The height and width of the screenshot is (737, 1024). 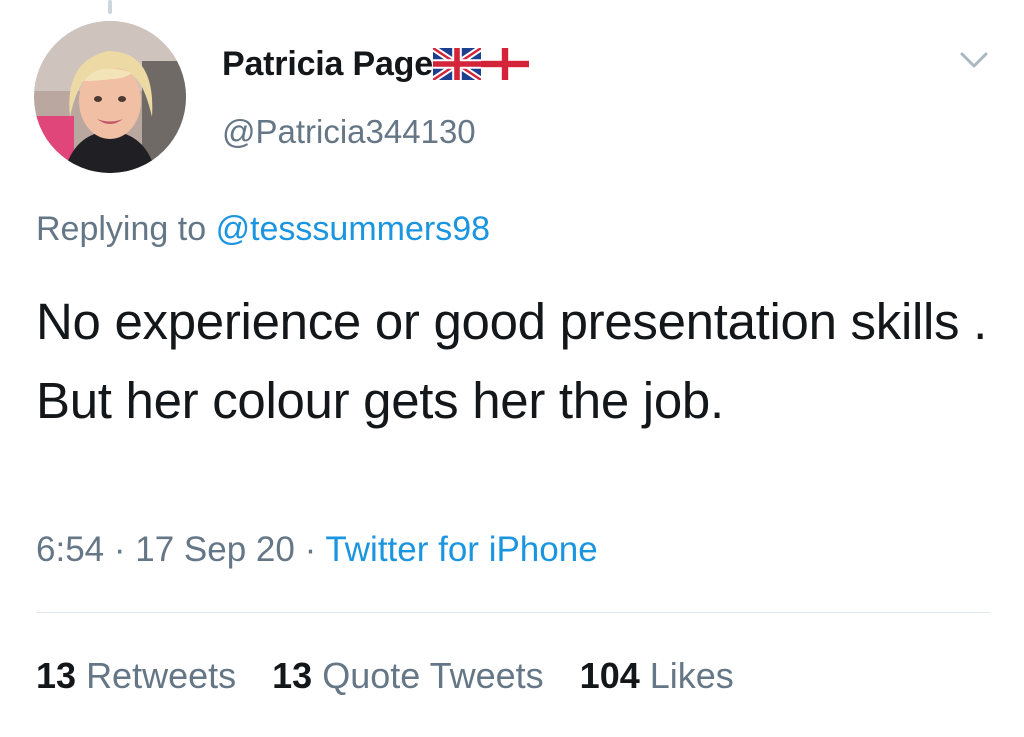 What do you see at coordinates (161, 675) in the screenshot?
I see `retweets-label: Retweets` at bounding box center [161, 675].